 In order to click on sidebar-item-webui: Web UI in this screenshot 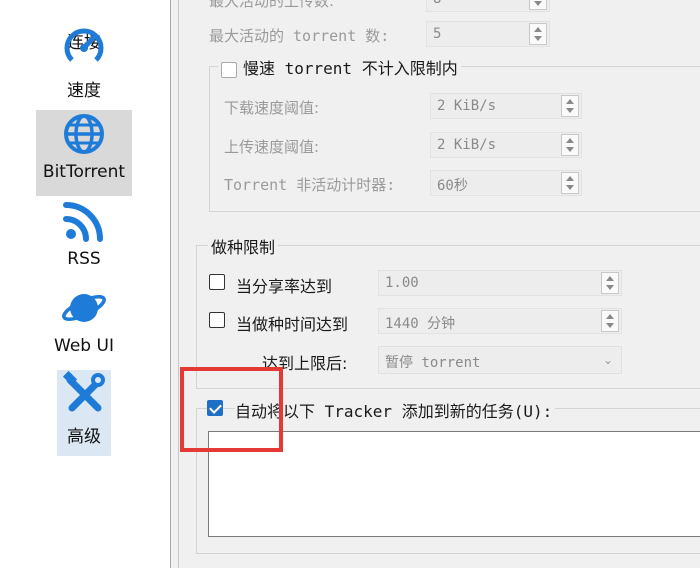, I will do `click(84, 327)`.